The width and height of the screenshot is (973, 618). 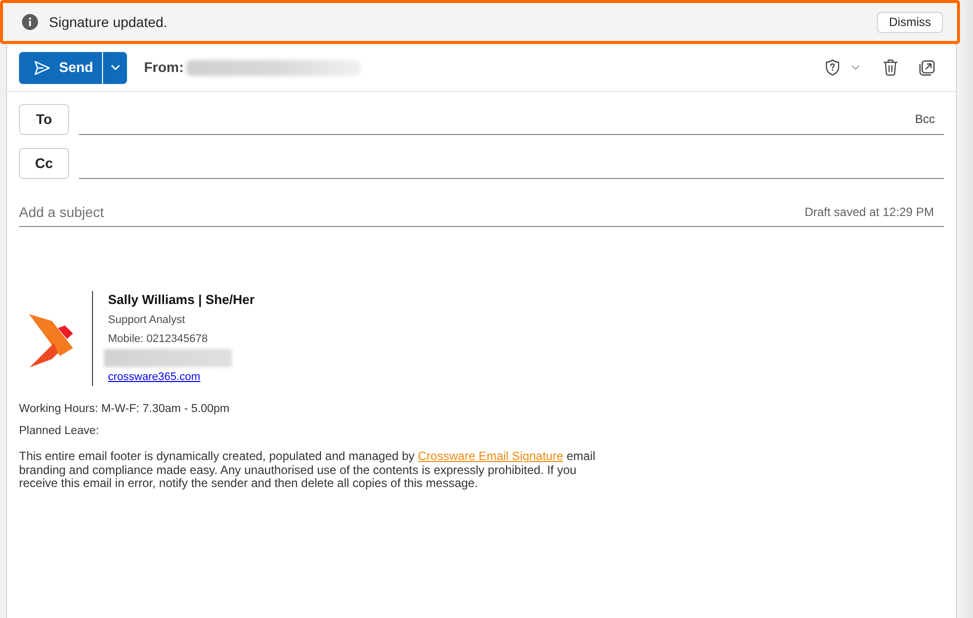 What do you see at coordinates (164, 67) in the screenshot?
I see `from-label: From:` at bounding box center [164, 67].